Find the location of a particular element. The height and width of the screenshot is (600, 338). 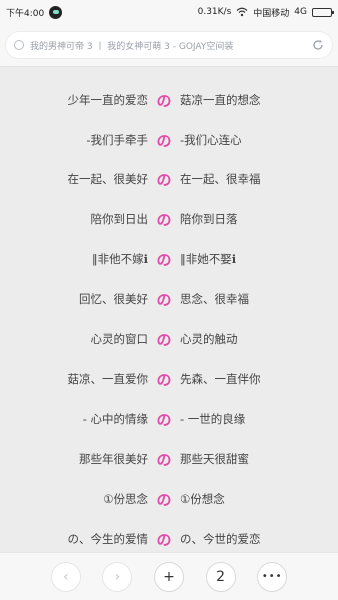

forward-button: › is located at coordinates (117, 576).